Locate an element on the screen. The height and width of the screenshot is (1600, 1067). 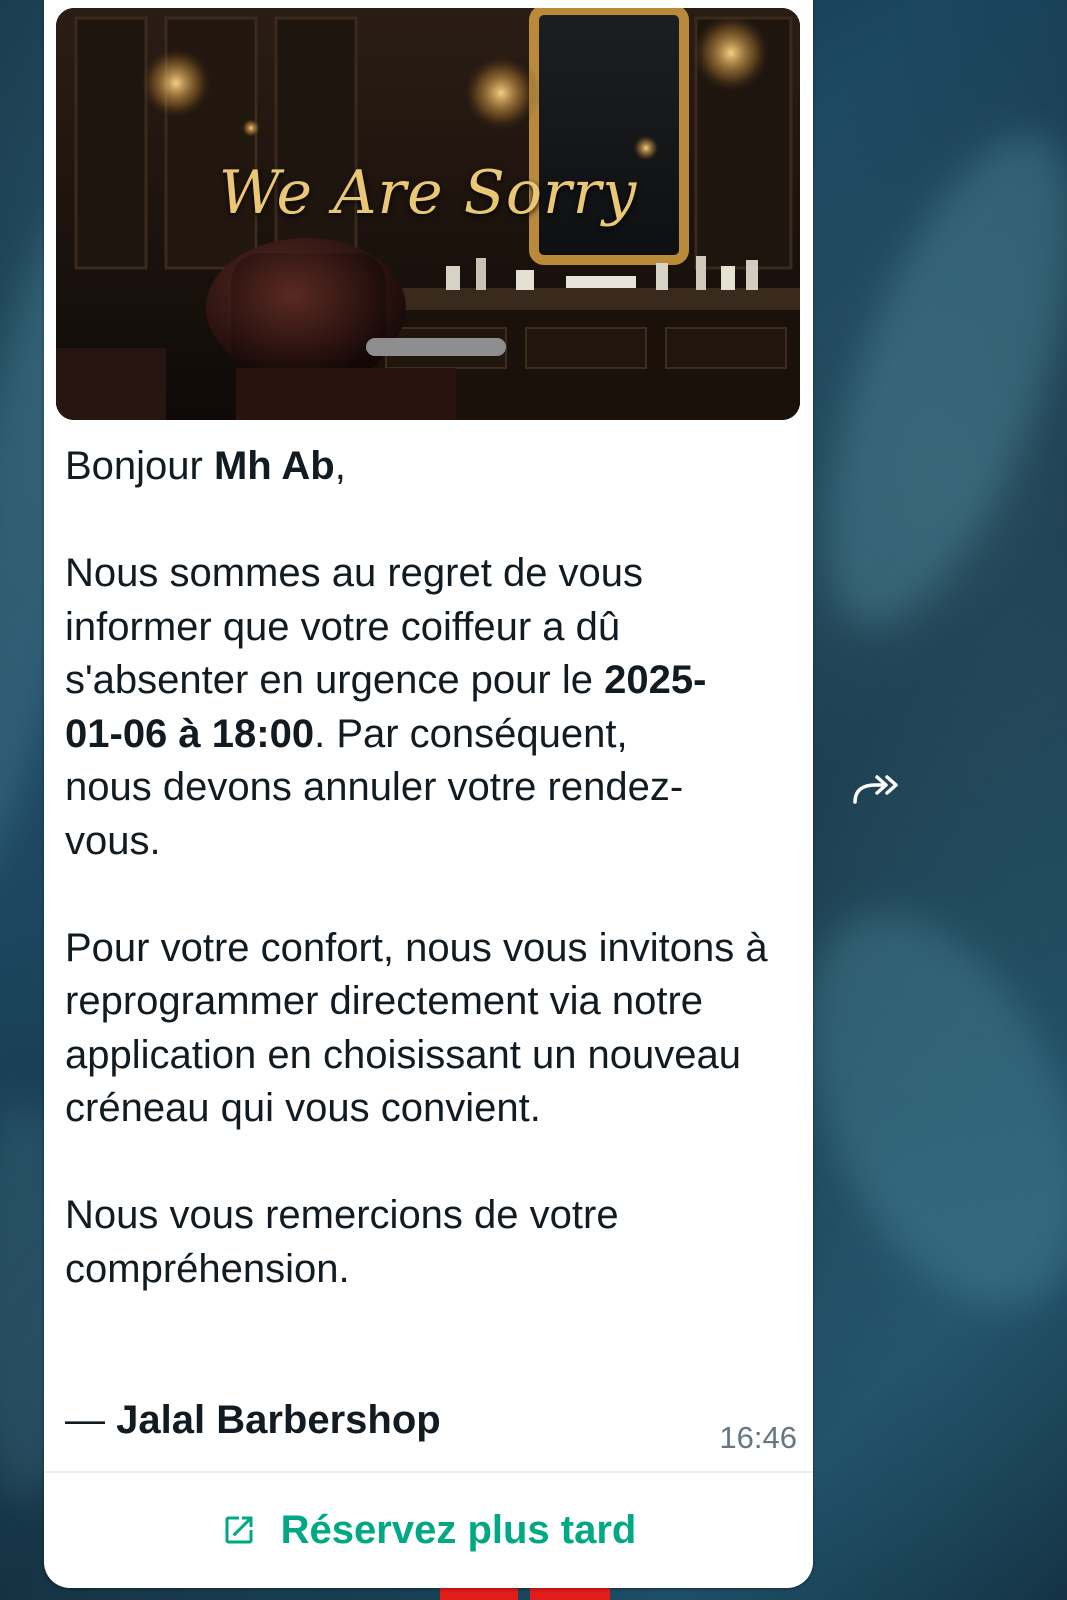
greeting-prefix: Bonjour is located at coordinates (139, 466).